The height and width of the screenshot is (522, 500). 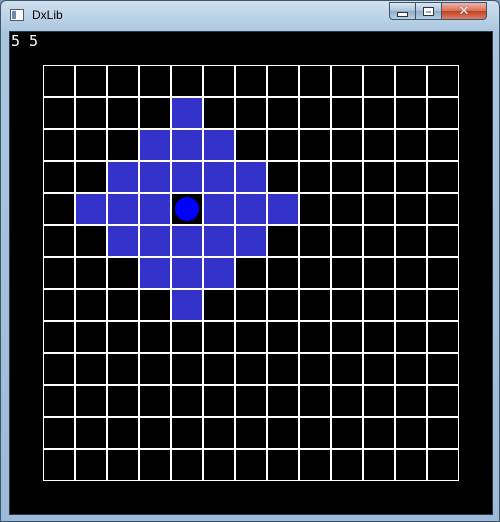 I want to click on player-token, so click(x=187, y=209).